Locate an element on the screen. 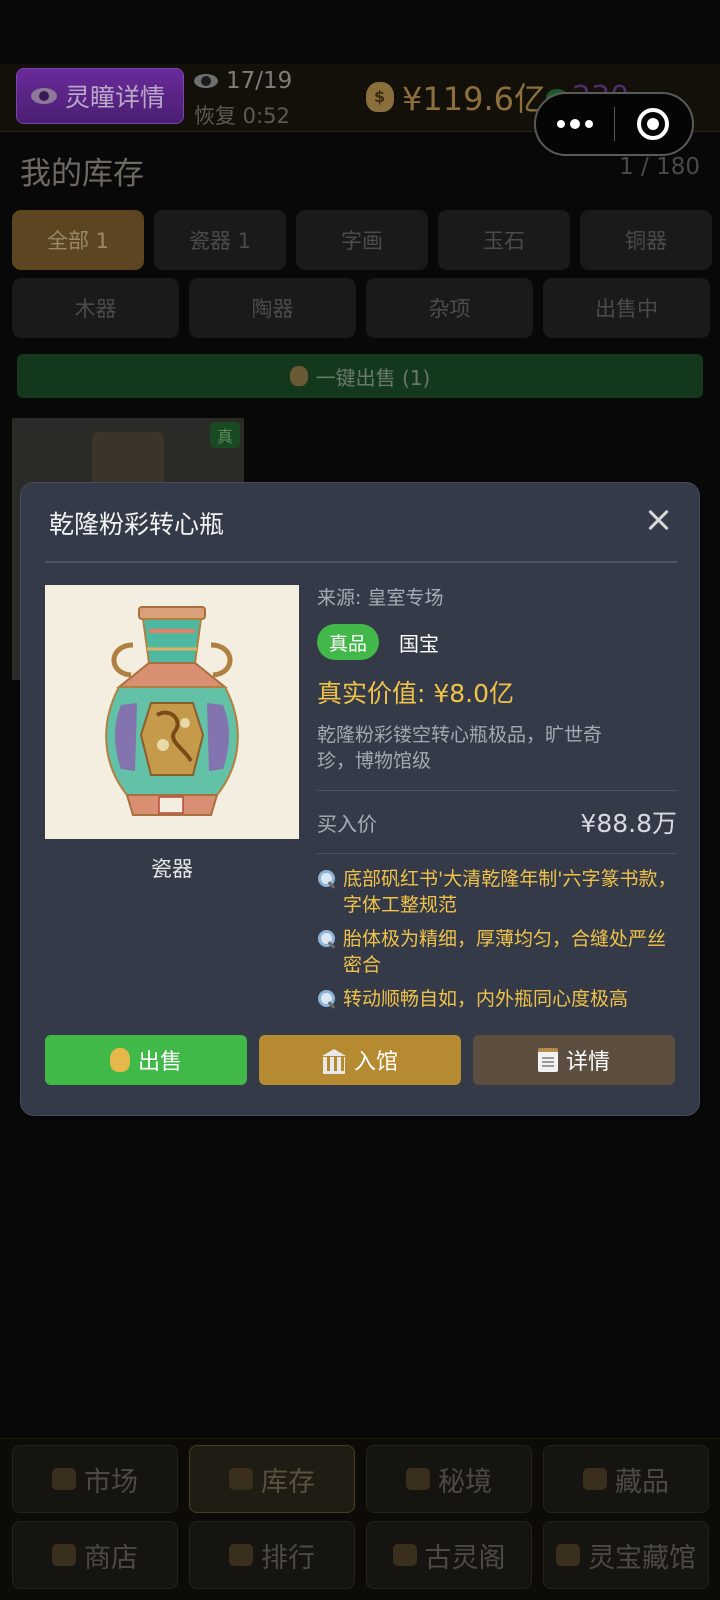 This screenshot has width=720, height=1600. modal-divider is located at coordinates (361, 562).